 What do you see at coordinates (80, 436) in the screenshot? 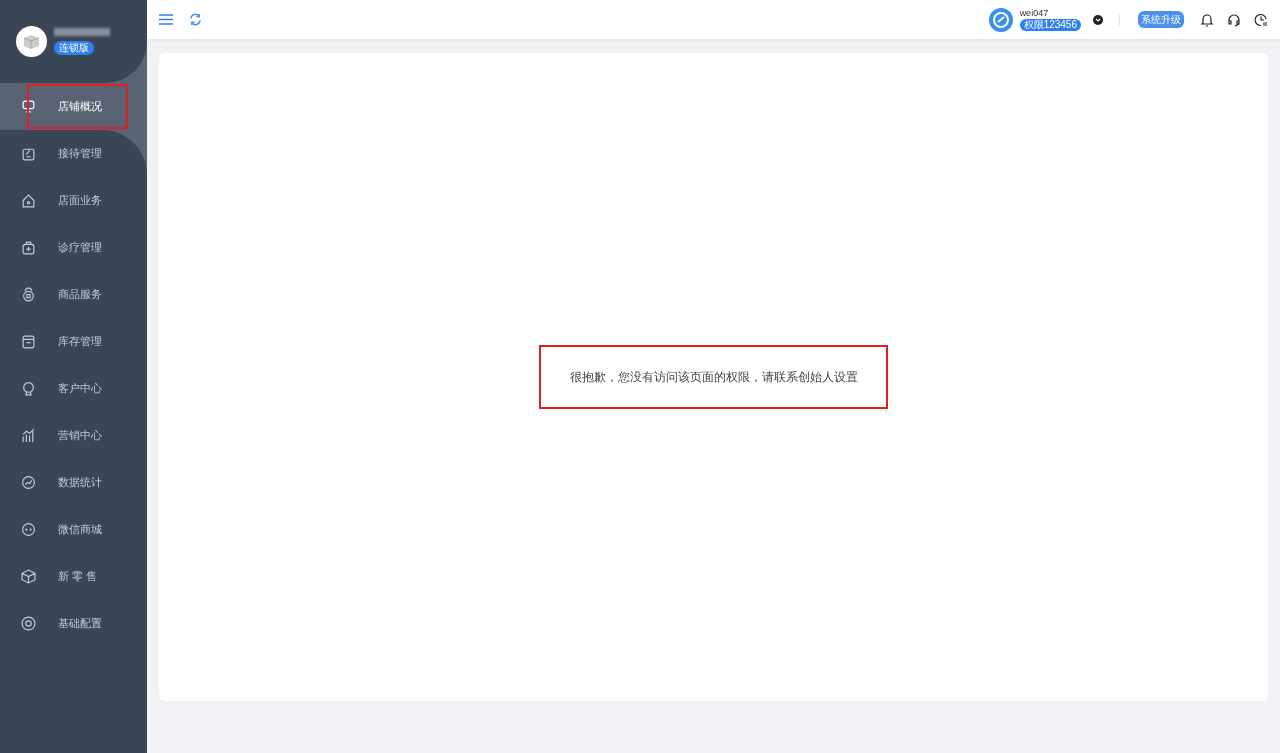
I see `sidebar-label: 营销中心` at bounding box center [80, 436].